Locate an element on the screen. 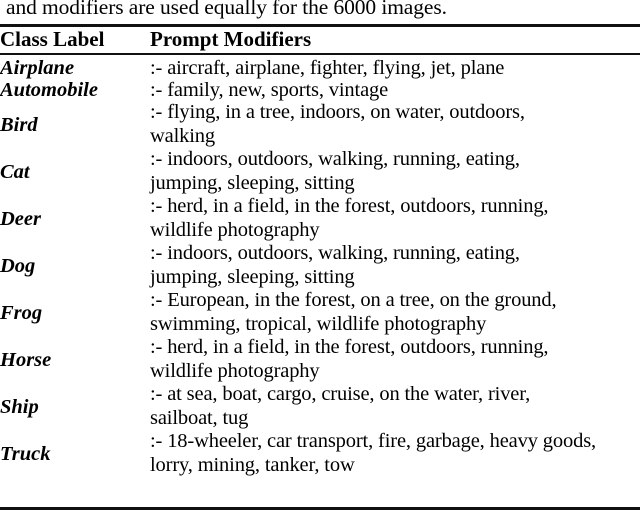 This screenshot has height=514, width=640. class-label-cell: Dog is located at coordinates (18, 265).